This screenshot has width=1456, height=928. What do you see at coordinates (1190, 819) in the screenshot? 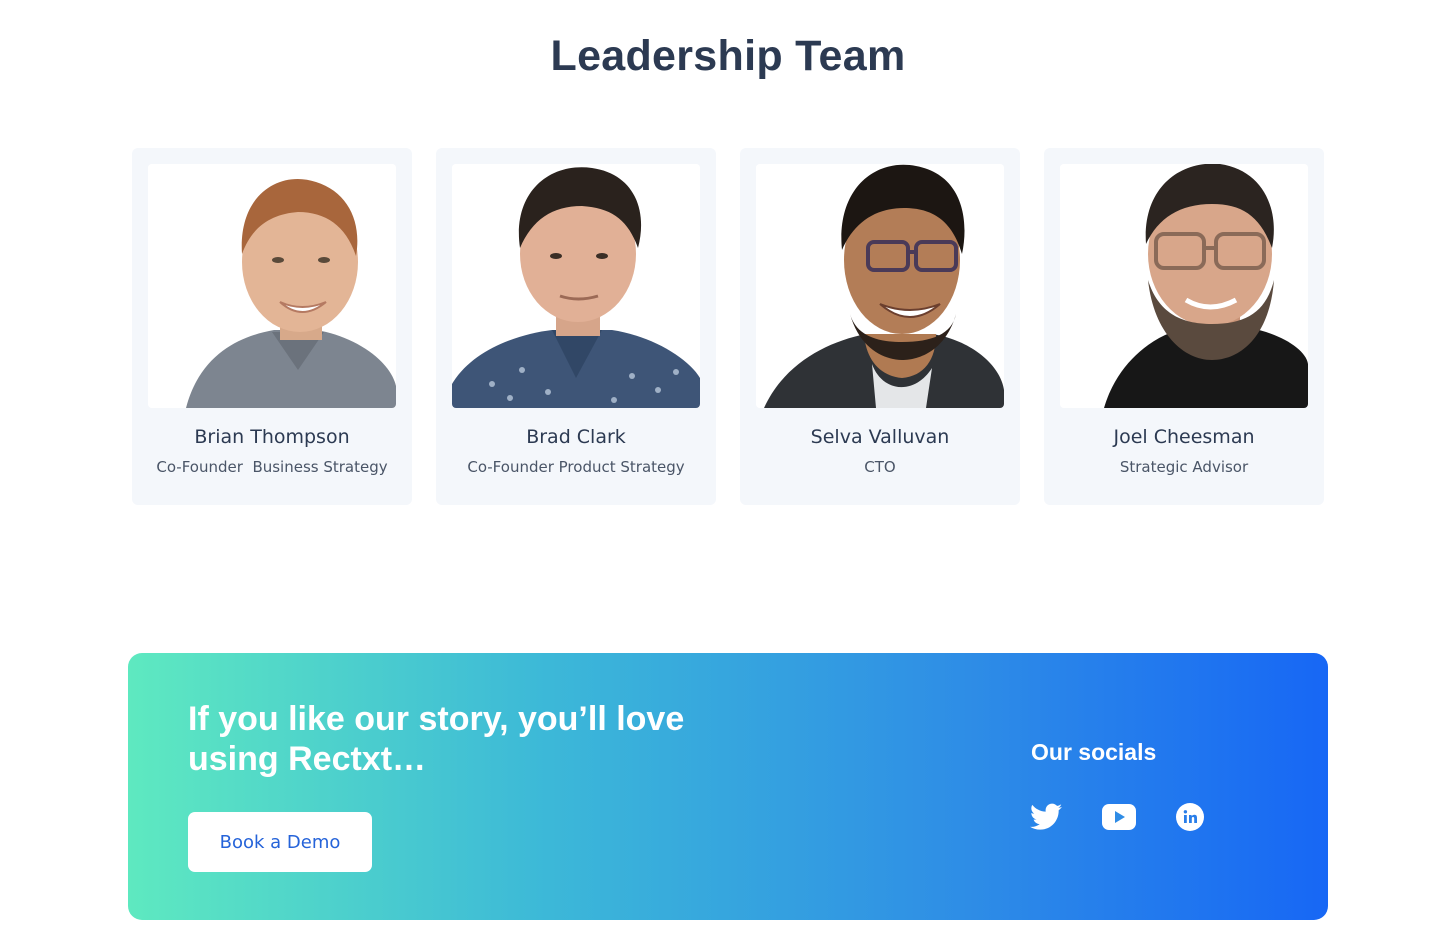
I see `linkedin-icon` at bounding box center [1190, 819].